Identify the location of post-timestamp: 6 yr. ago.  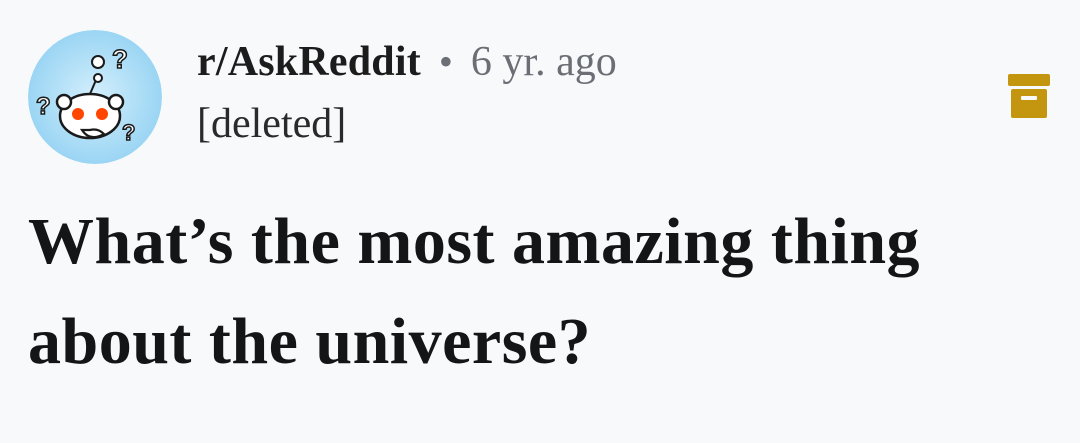
(543, 62).